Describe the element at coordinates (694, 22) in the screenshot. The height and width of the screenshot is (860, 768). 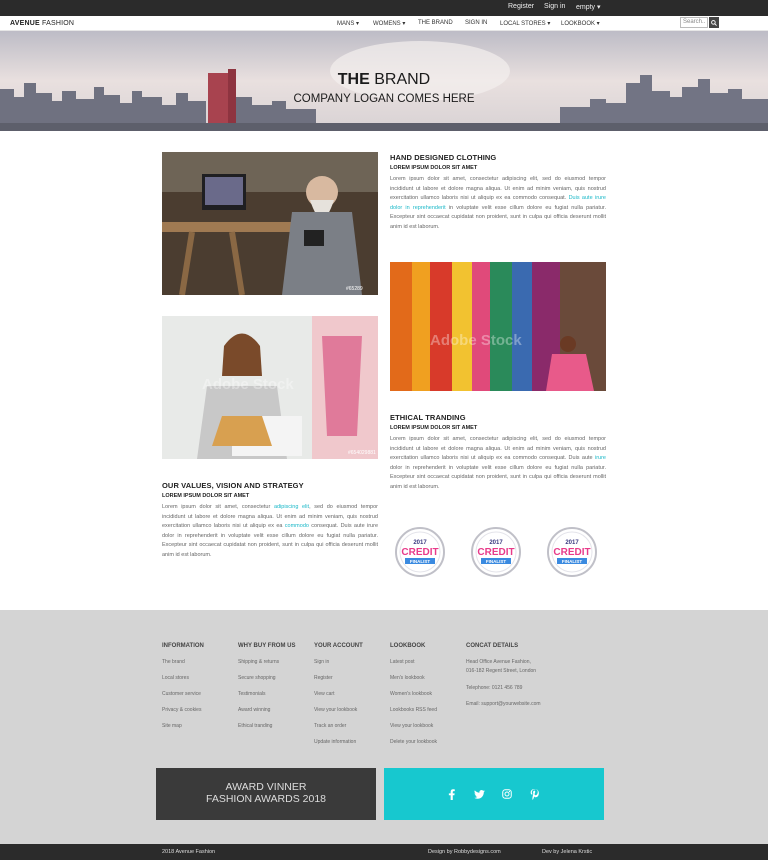
I see `search-input: Search..` at that location.